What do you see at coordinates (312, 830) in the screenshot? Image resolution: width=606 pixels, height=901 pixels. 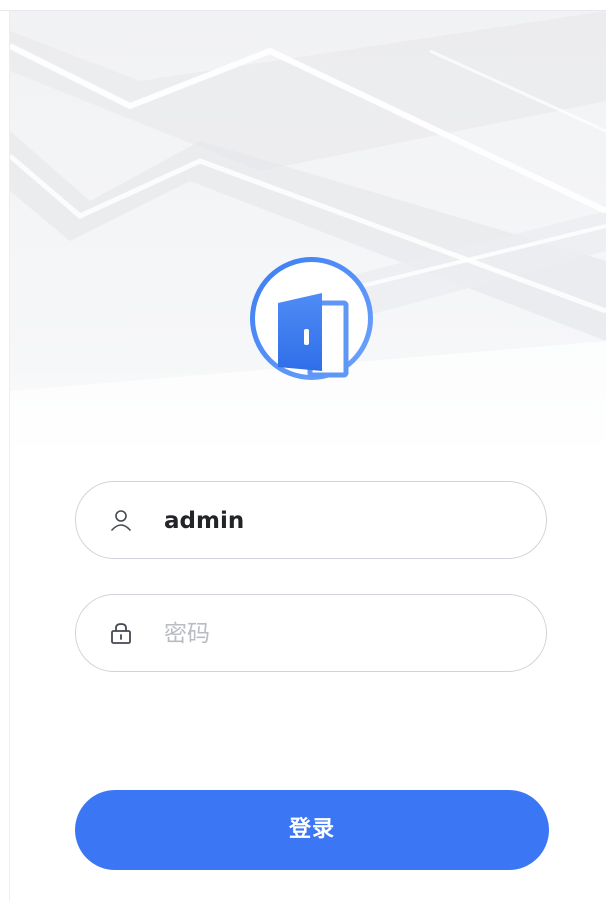 I see `login-button: 登录` at bounding box center [312, 830].